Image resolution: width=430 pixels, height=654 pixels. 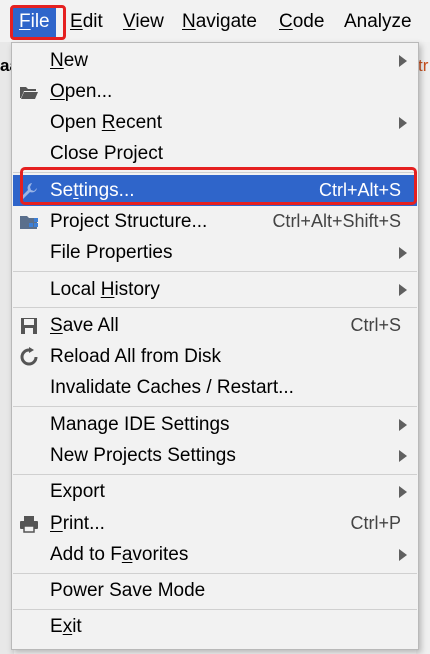 What do you see at coordinates (38, 22) in the screenshot?
I see `file-highlight-box` at bounding box center [38, 22].